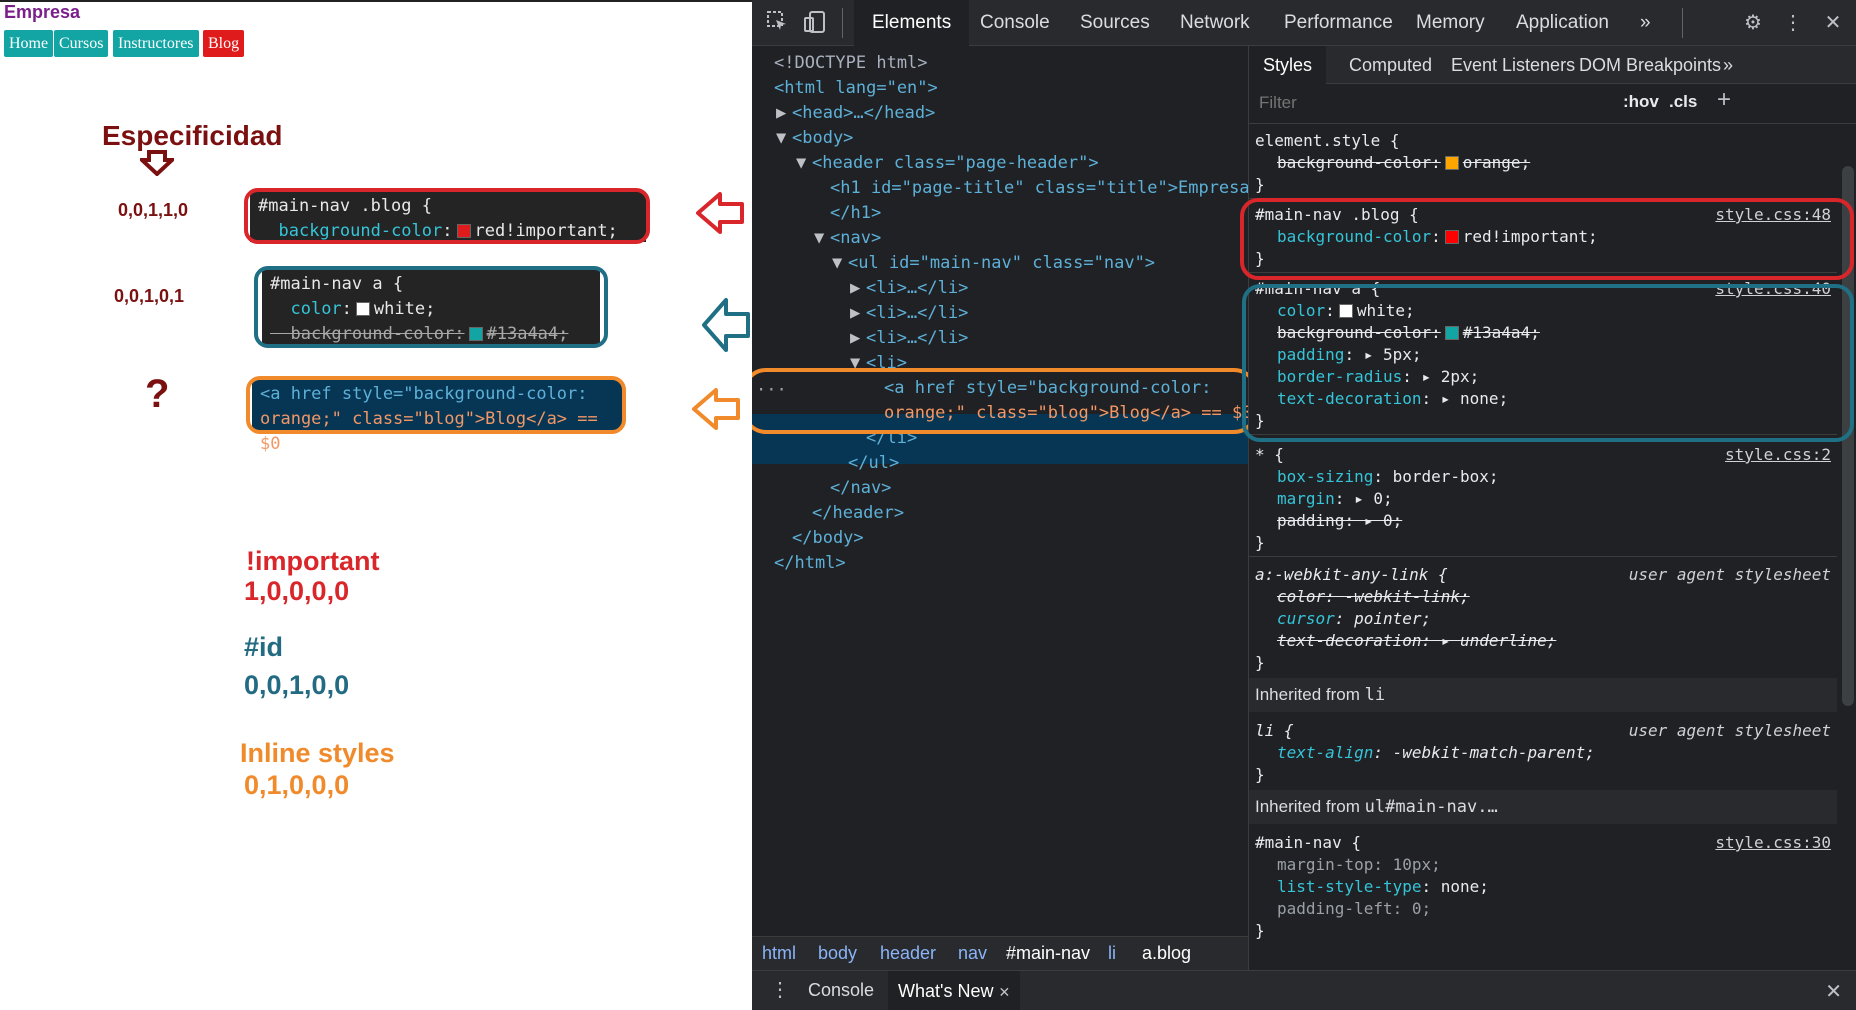  What do you see at coordinates (1753, 23) in the screenshot?
I see `settings-gear-icon: ⚙` at bounding box center [1753, 23].